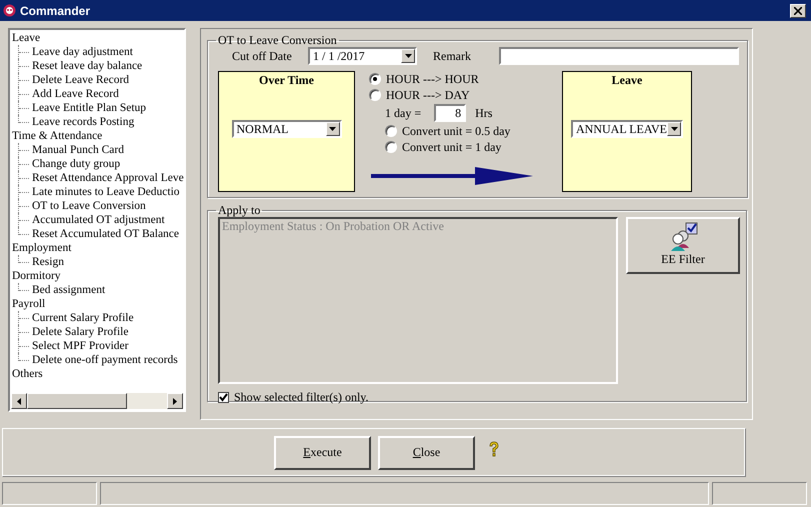  What do you see at coordinates (479, 397) in the screenshot?
I see `show-selected-checkbox: Show selected filter(s) only.` at bounding box center [479, 397].